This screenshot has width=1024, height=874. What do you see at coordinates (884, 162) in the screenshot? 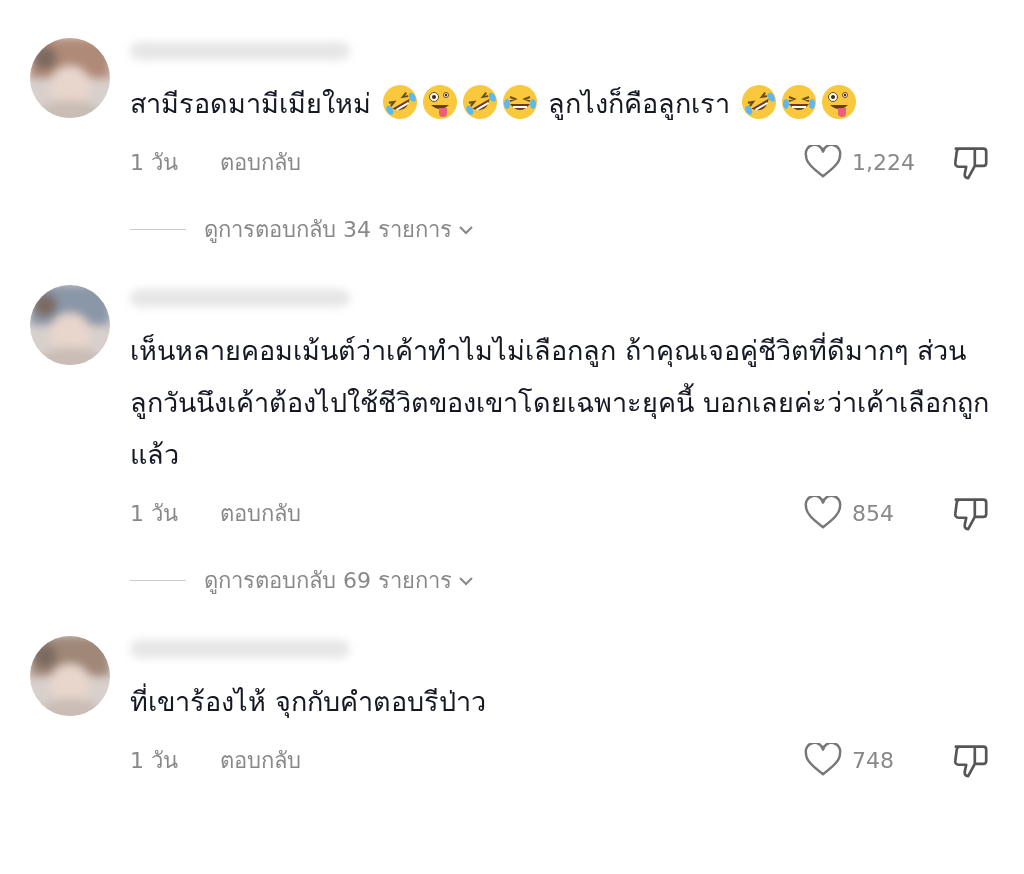
I see `like-count: 1,224` at bounding box center [884, 162].